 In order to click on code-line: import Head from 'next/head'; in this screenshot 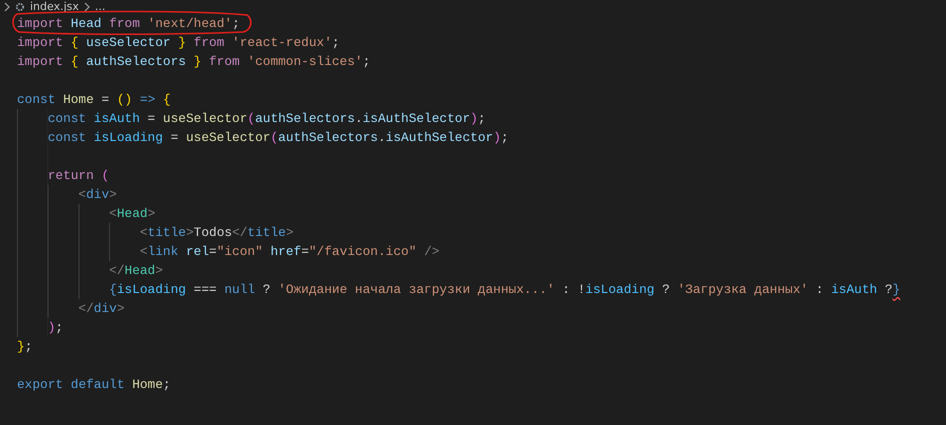, I will do `click(128, 23)`.